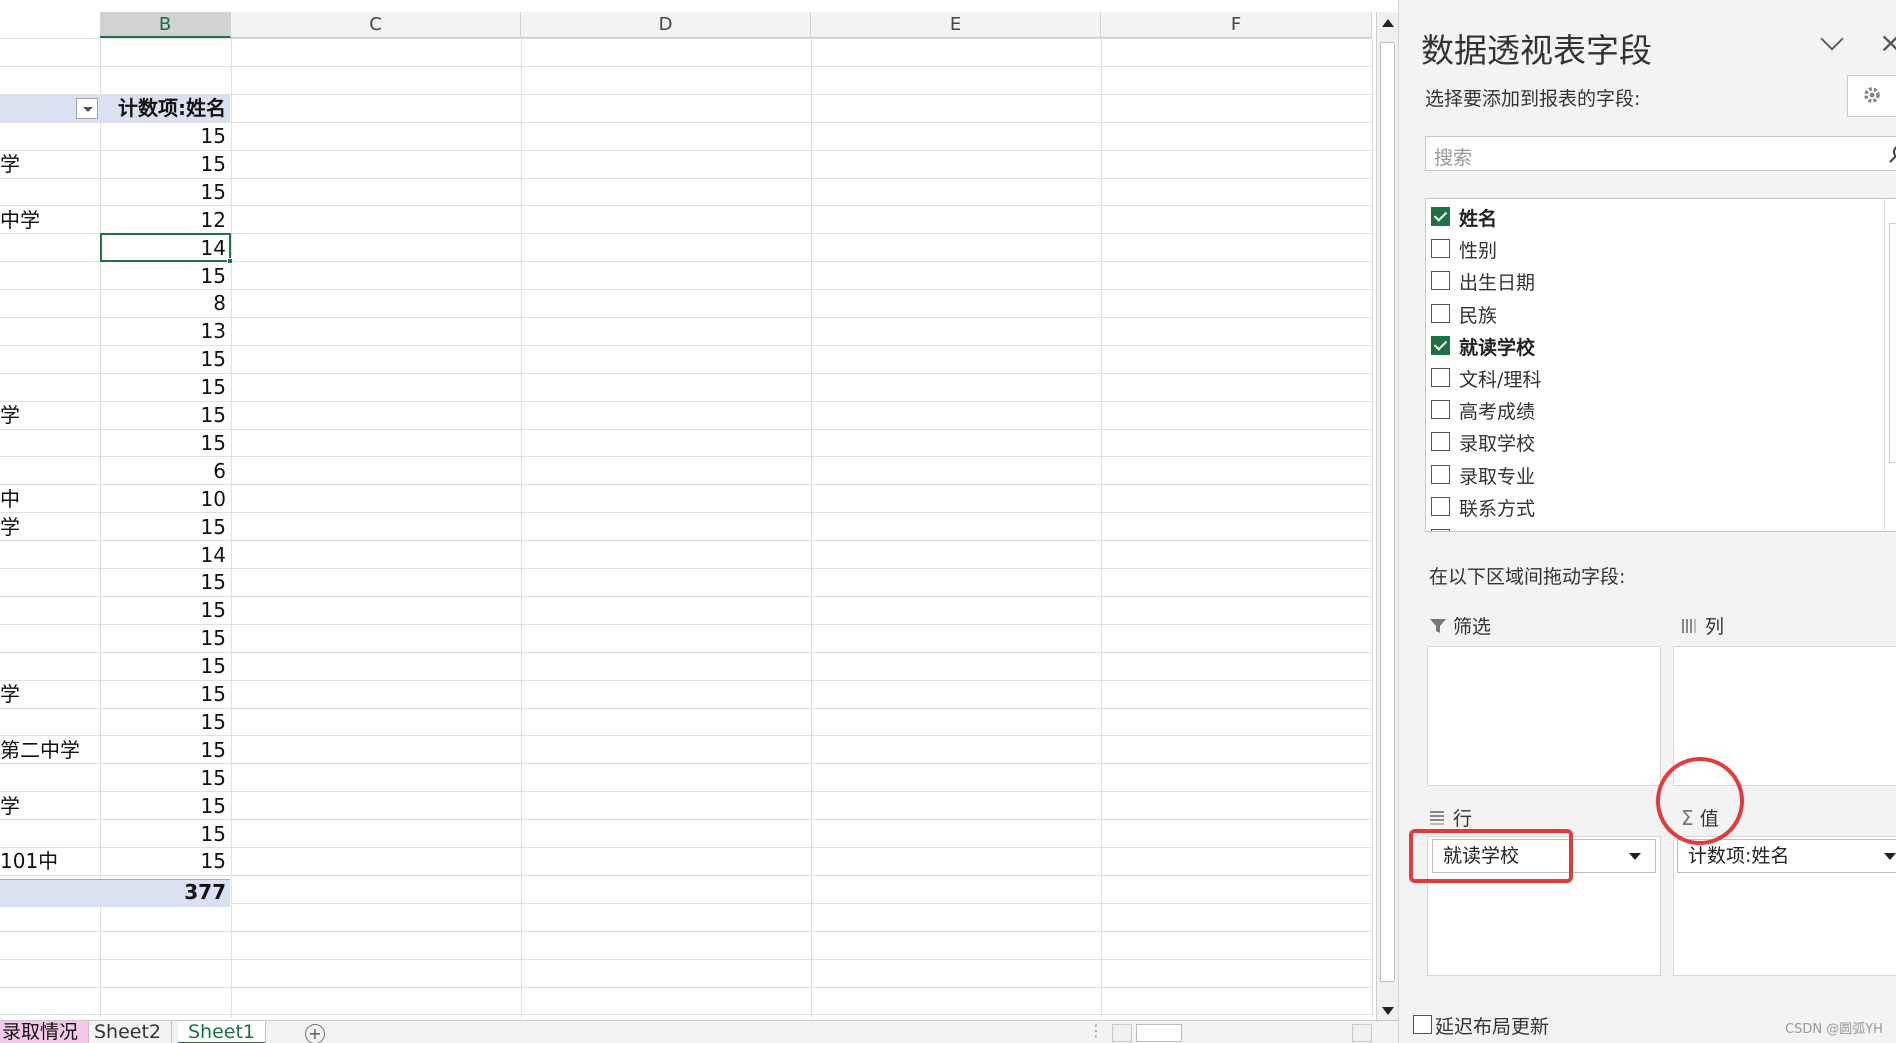 Image resolution: width=1896 pixels, height=1043 pixels. I want to click on field-item: 出生日期, so click(1651, 281).